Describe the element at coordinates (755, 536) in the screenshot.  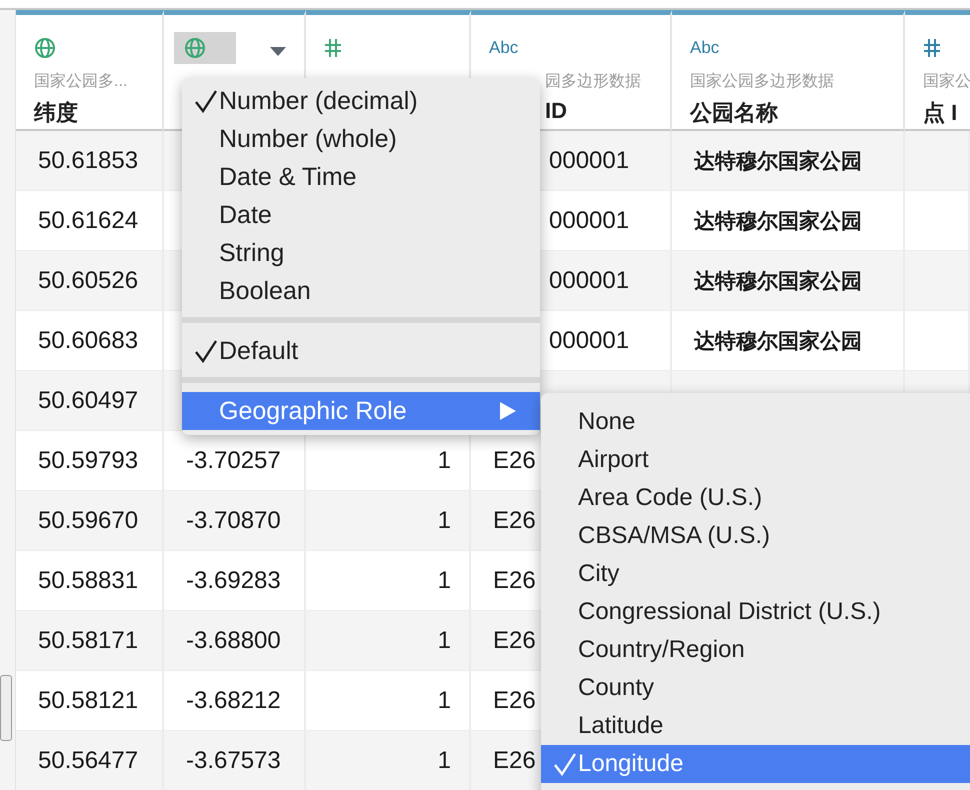
I see `menu-item: CBSA/MSA (U.S.)` at that location.